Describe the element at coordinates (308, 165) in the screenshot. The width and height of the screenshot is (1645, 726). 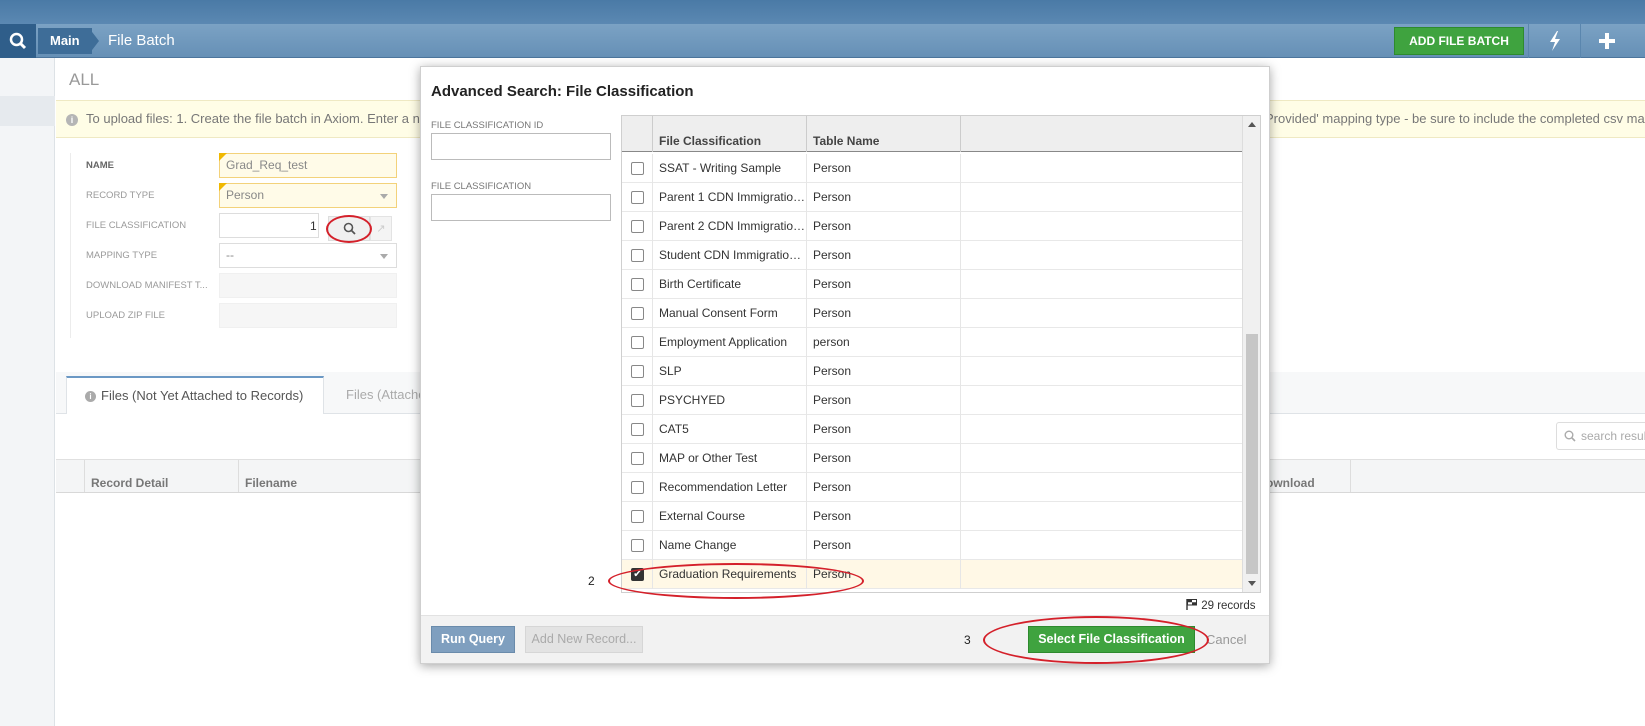
I see `name-field: Grad_Req_test` at that location.